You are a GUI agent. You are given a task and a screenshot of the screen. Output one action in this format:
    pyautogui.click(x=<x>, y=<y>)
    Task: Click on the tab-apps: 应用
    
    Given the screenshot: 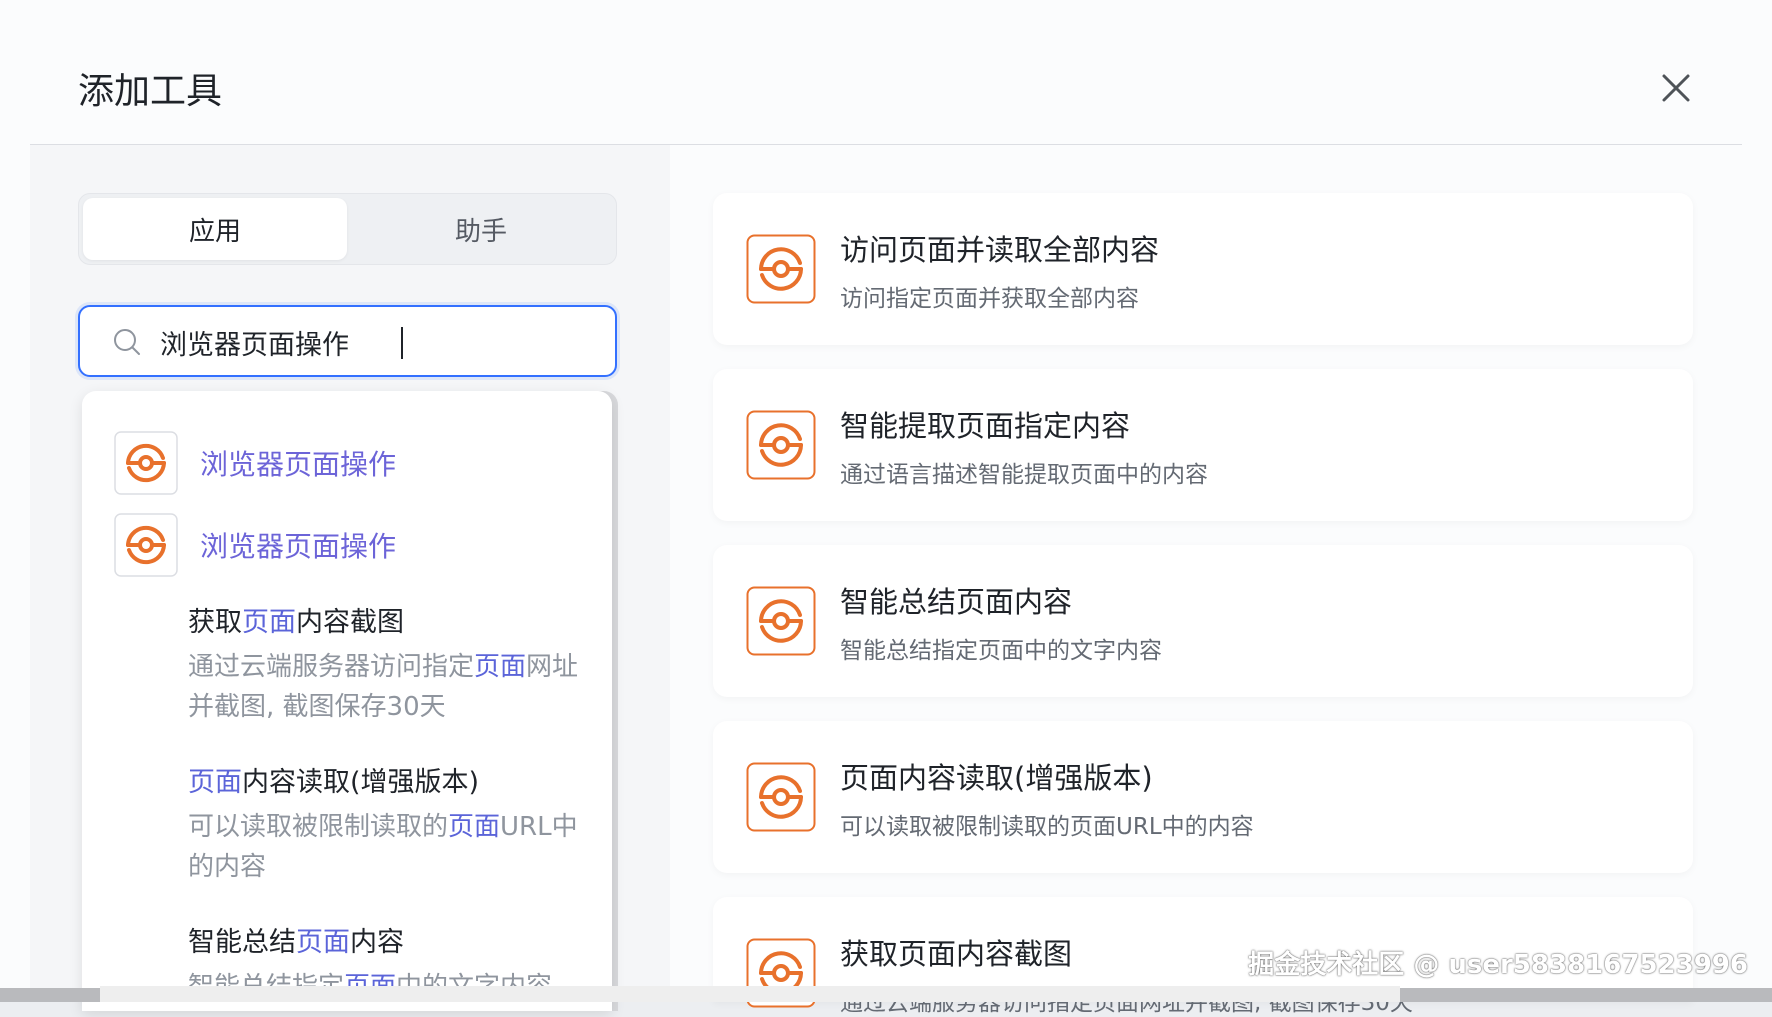 What is the action you would take?
    pyautogui.click(x=215, y=229)
    